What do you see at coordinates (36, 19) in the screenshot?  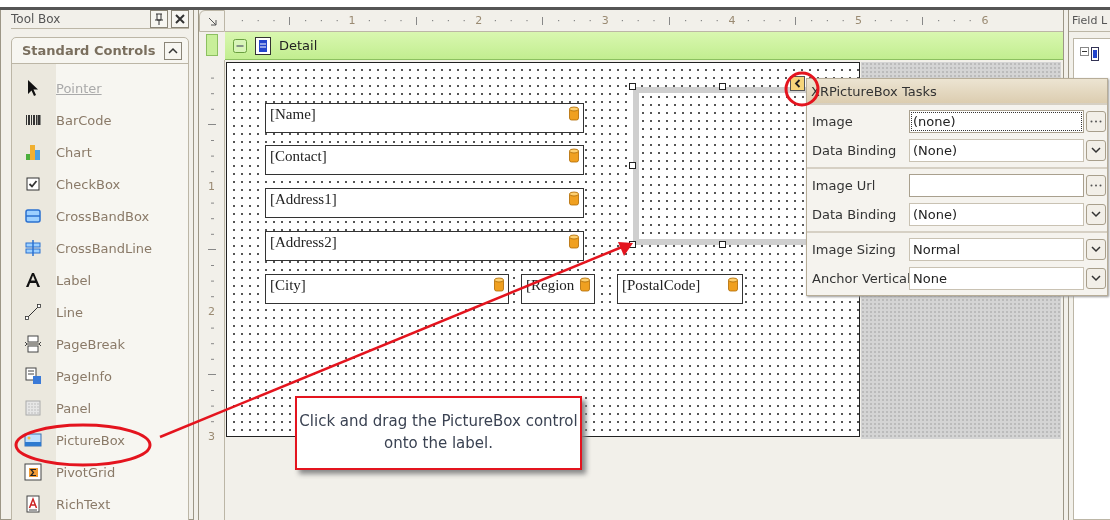 I see `panel-title: Tool Box` at bounding box center [36, 19].